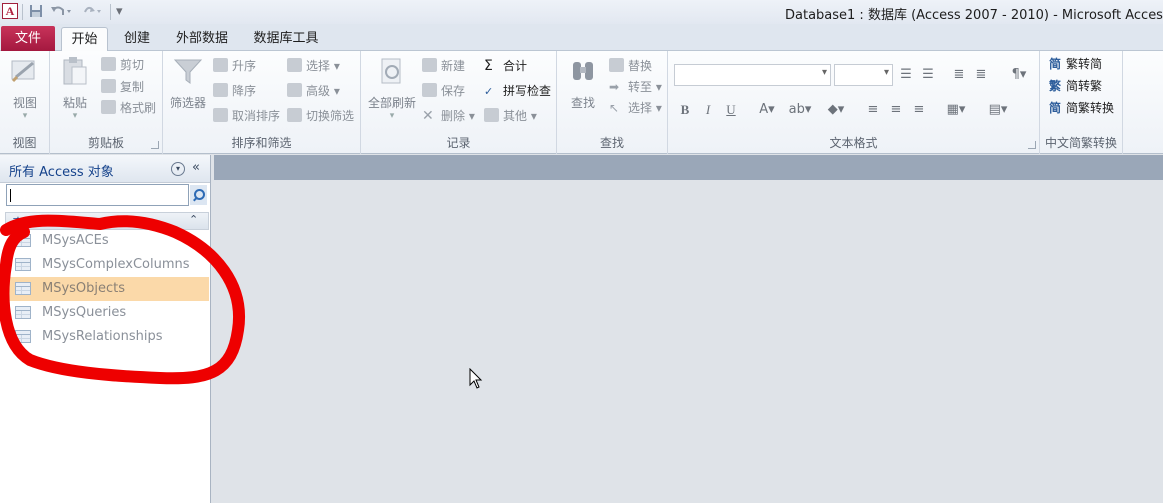 The image size is (1163, 503). Describe the element at coordinates (97, 195) in the screenshot. I see `nav-search-input` at that location.